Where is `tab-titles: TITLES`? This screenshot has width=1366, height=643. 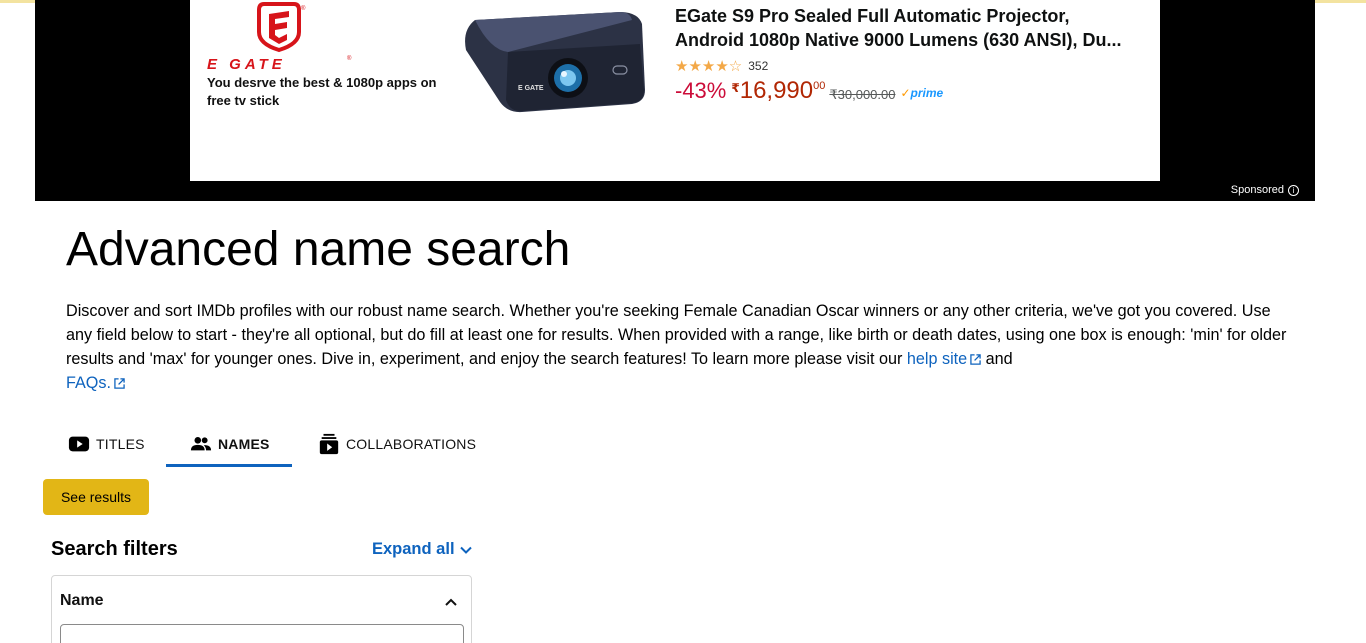
tab-titles: TITLES is located at coordinates (116, 444).